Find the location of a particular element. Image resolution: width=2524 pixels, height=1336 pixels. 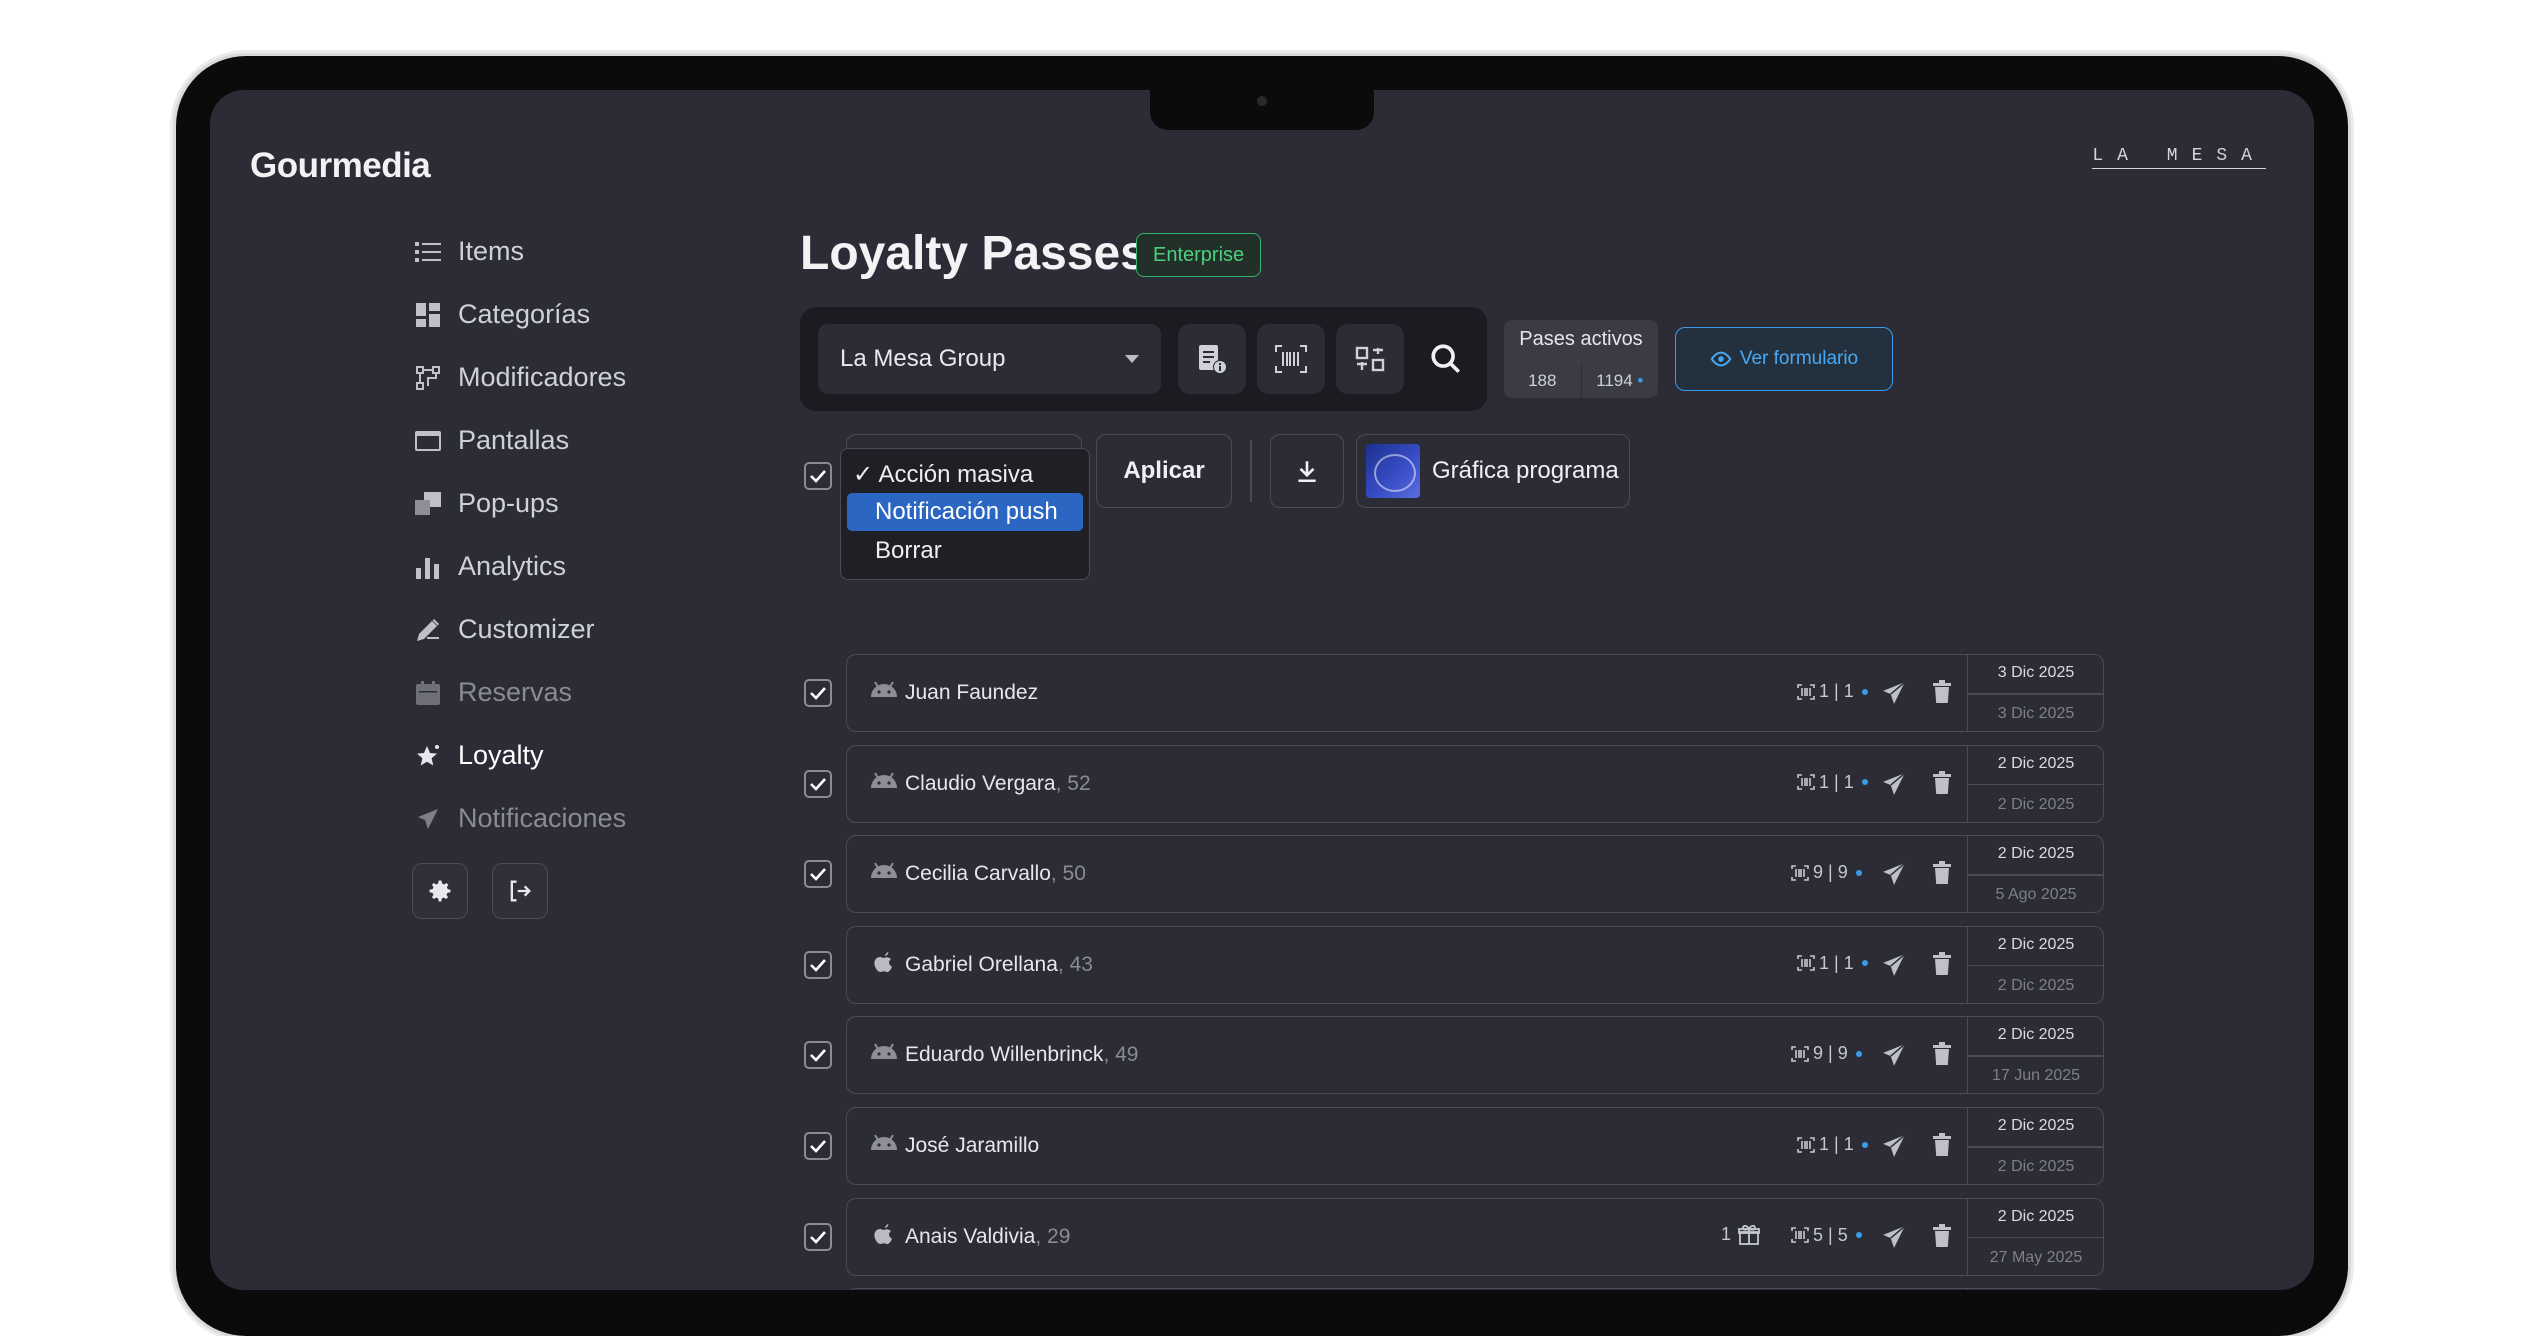

document-info-icon is located at coordinates (1213, 359).